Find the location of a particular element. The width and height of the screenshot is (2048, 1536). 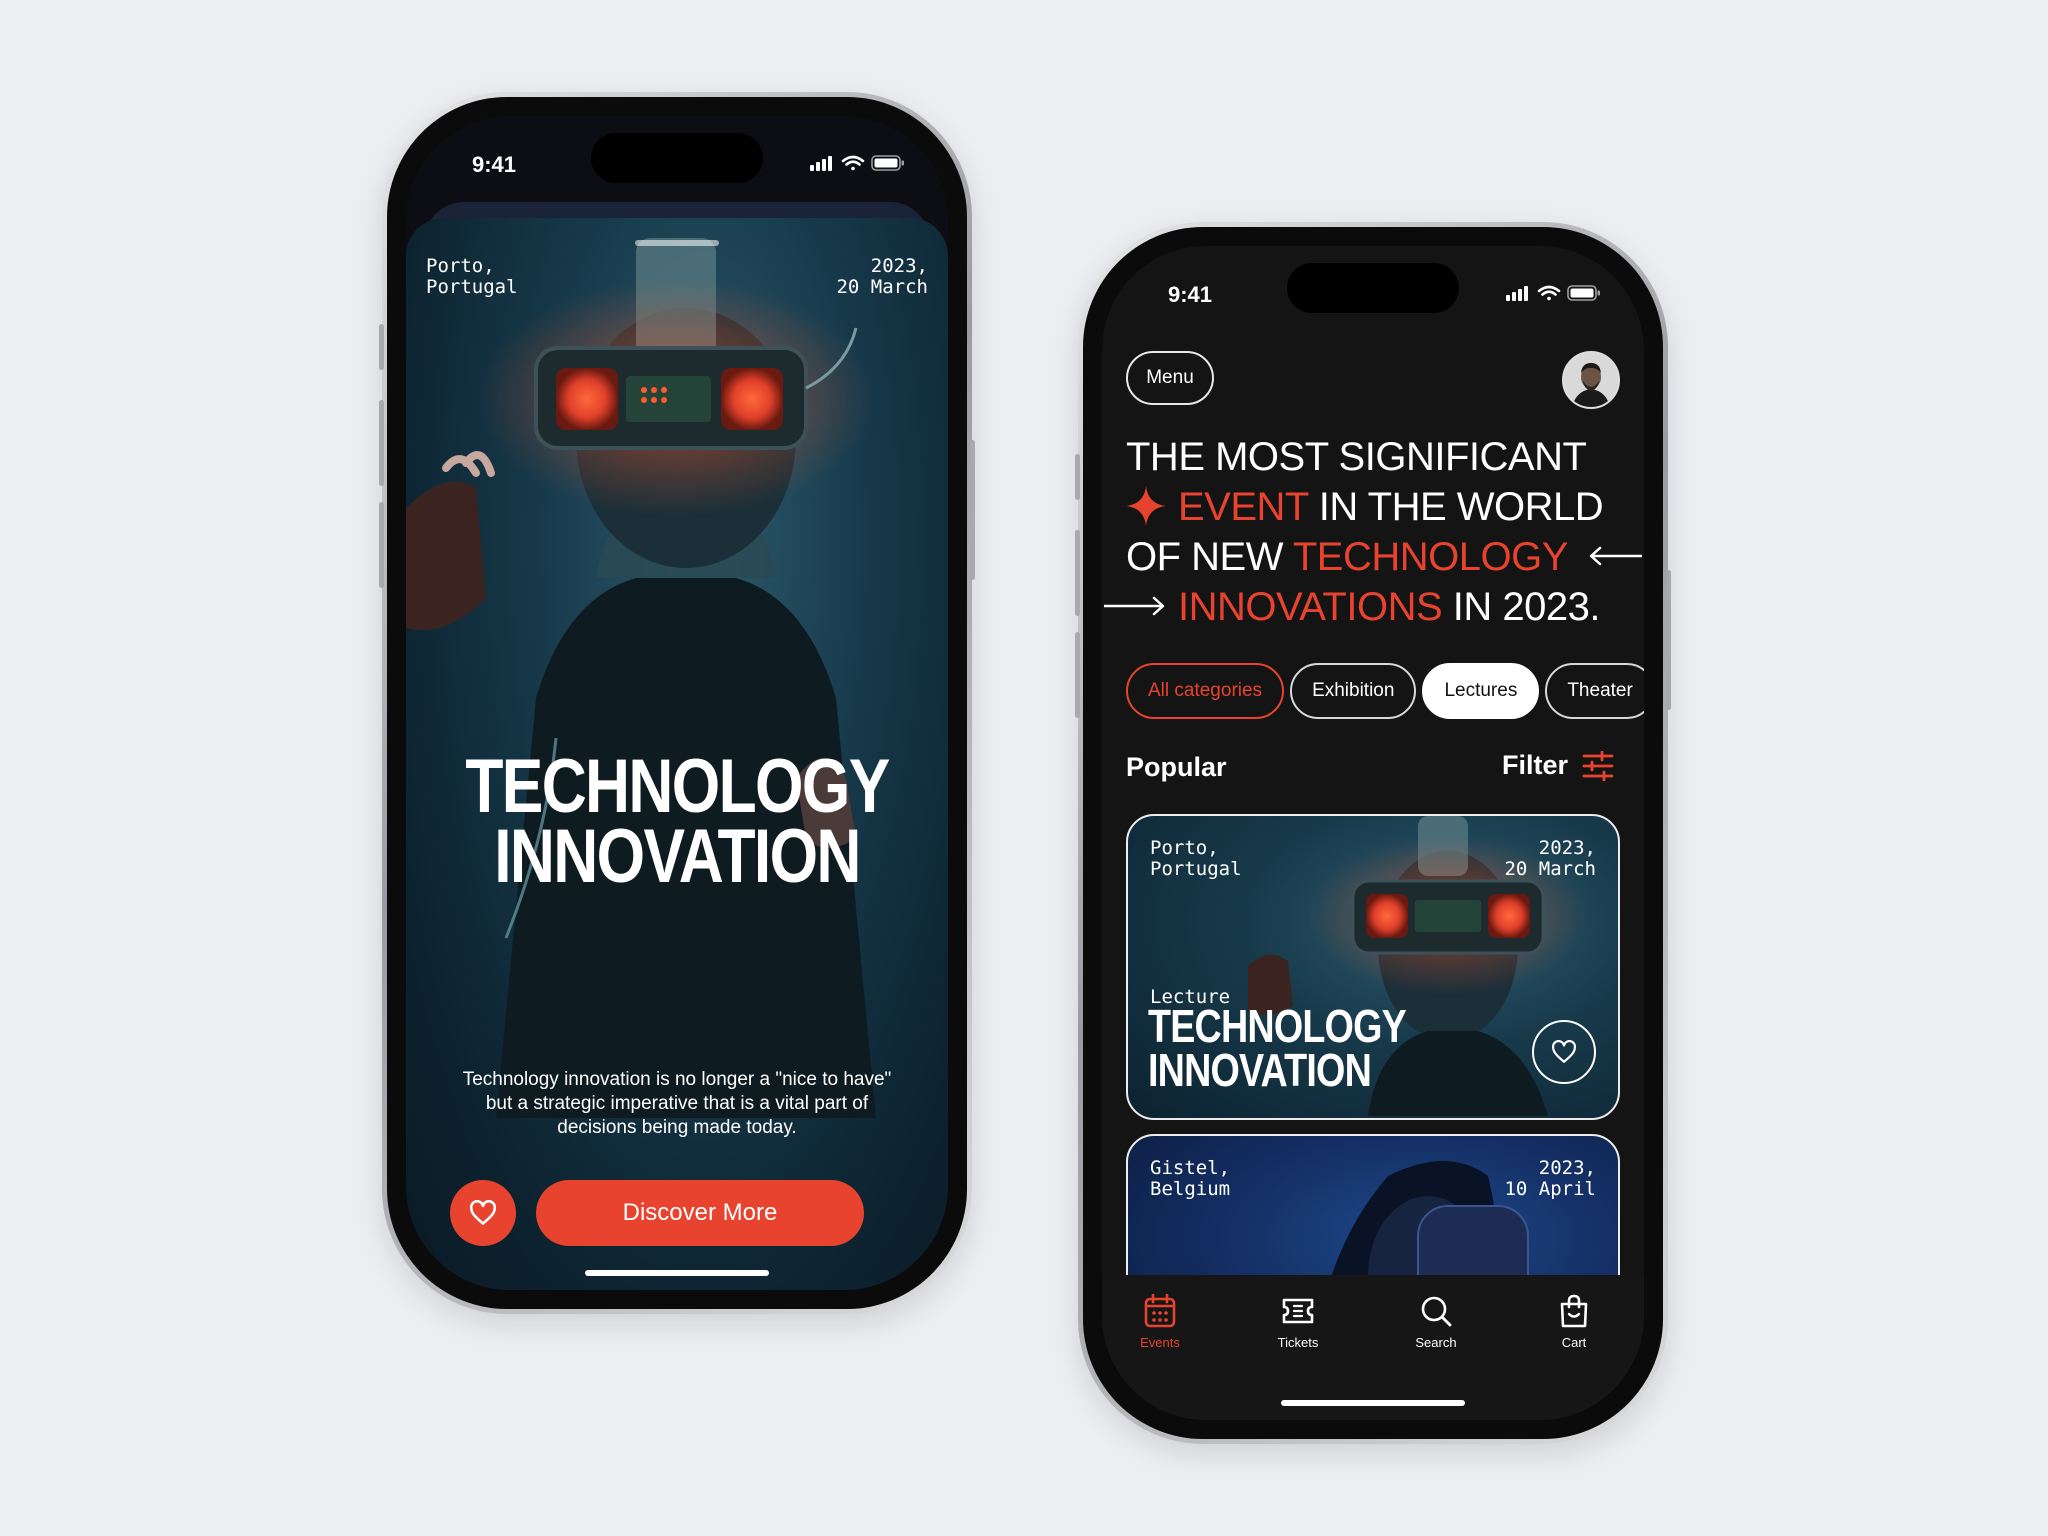

avatar-portrait is located at coordinates (1591, 380).